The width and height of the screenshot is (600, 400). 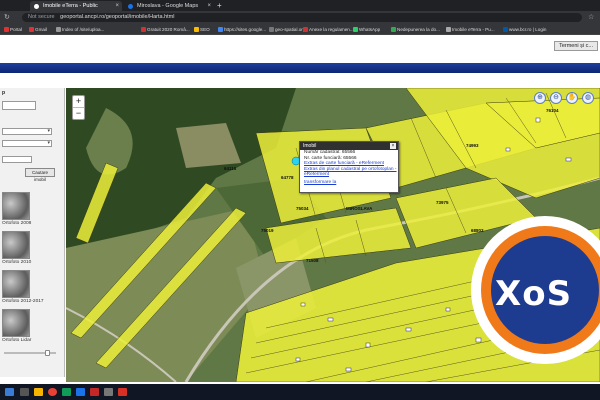 I want to click on transform-link: transformare la, so click(x=349, y=183).